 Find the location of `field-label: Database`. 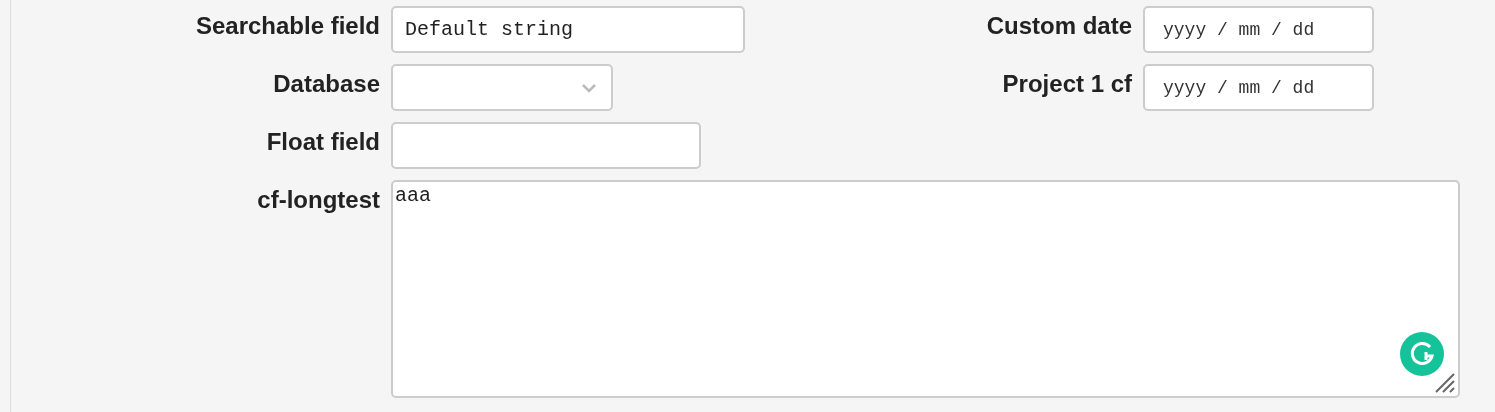

field-label: Database is located at coordinates (326, 83).